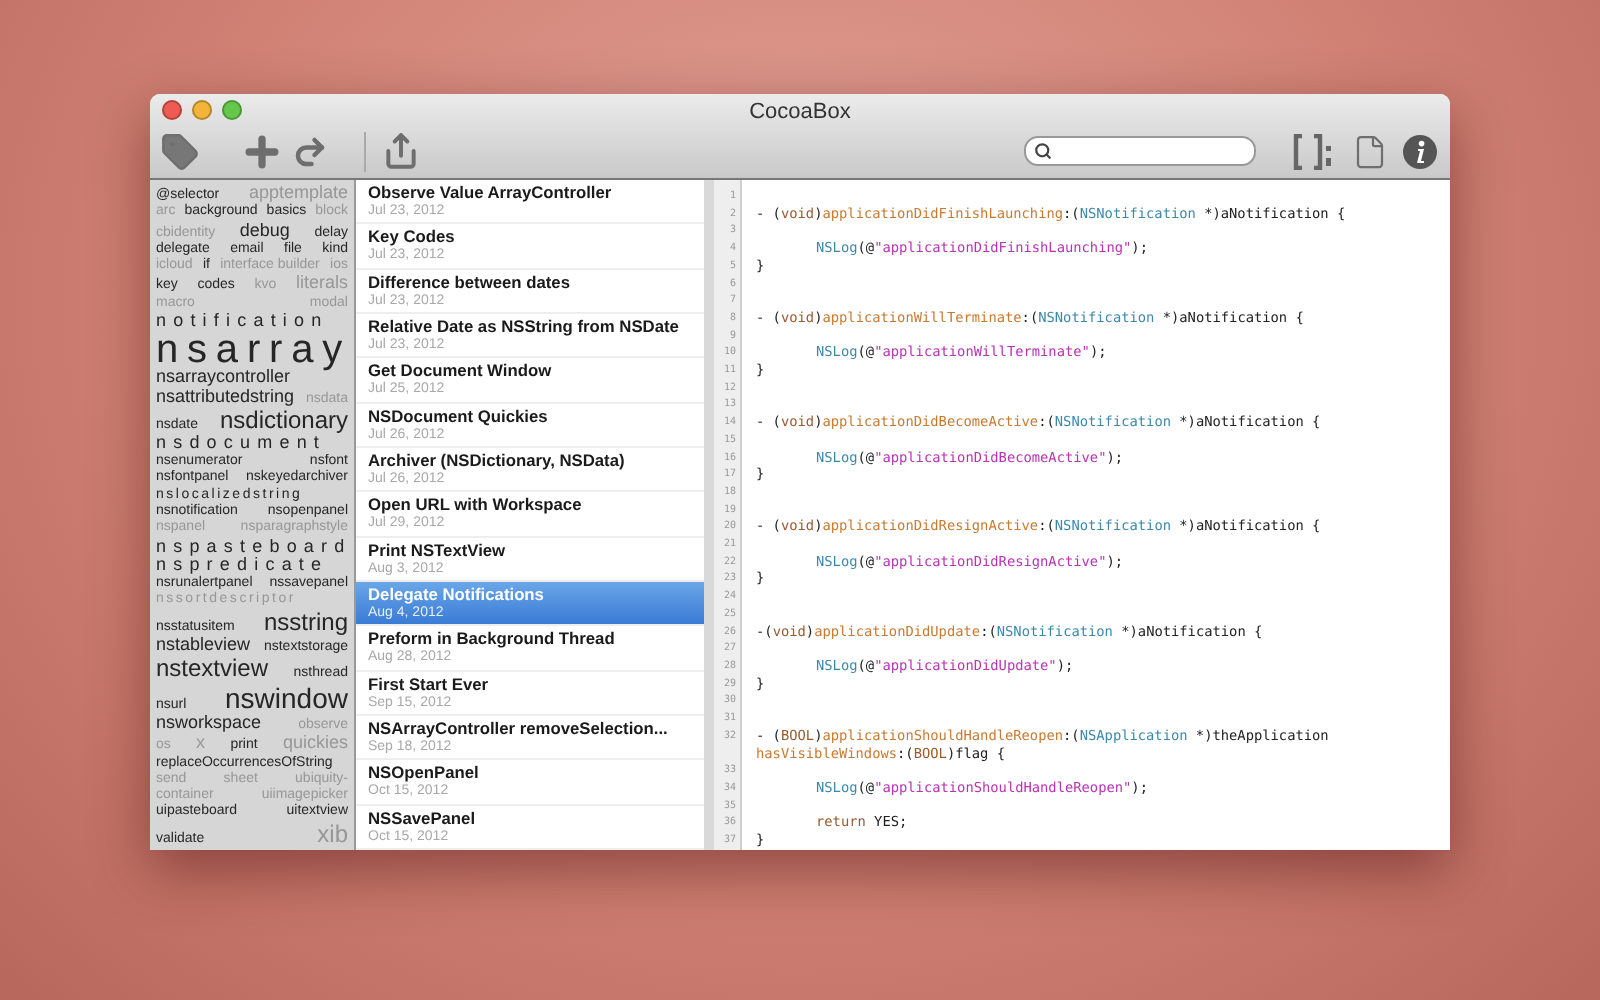 The image size is (1600, 1000). Describe the element at coordinates (242, 566) in the screenshot. I see `tag-link: nspredicate` at that location.